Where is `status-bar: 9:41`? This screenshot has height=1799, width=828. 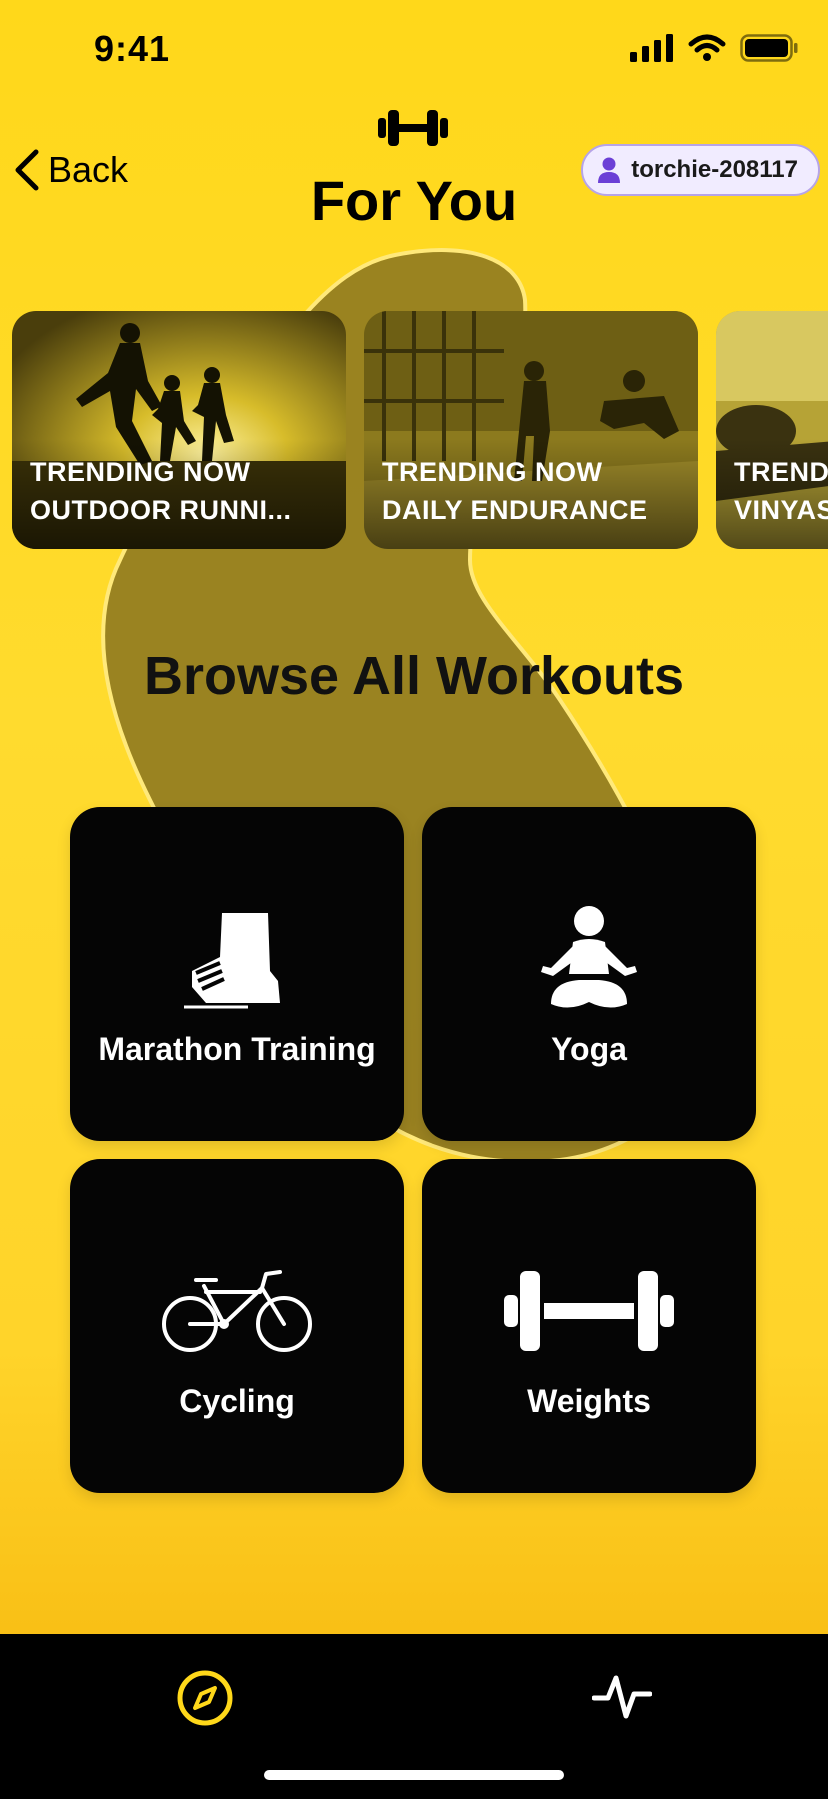 status-bar: 9:41 is located at coordinates (414, 50).